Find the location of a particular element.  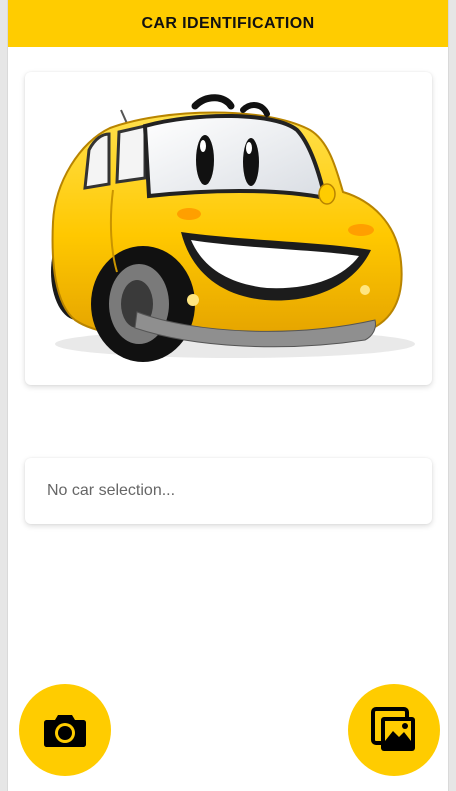

gallery-button is located at coordinates (394, 730).